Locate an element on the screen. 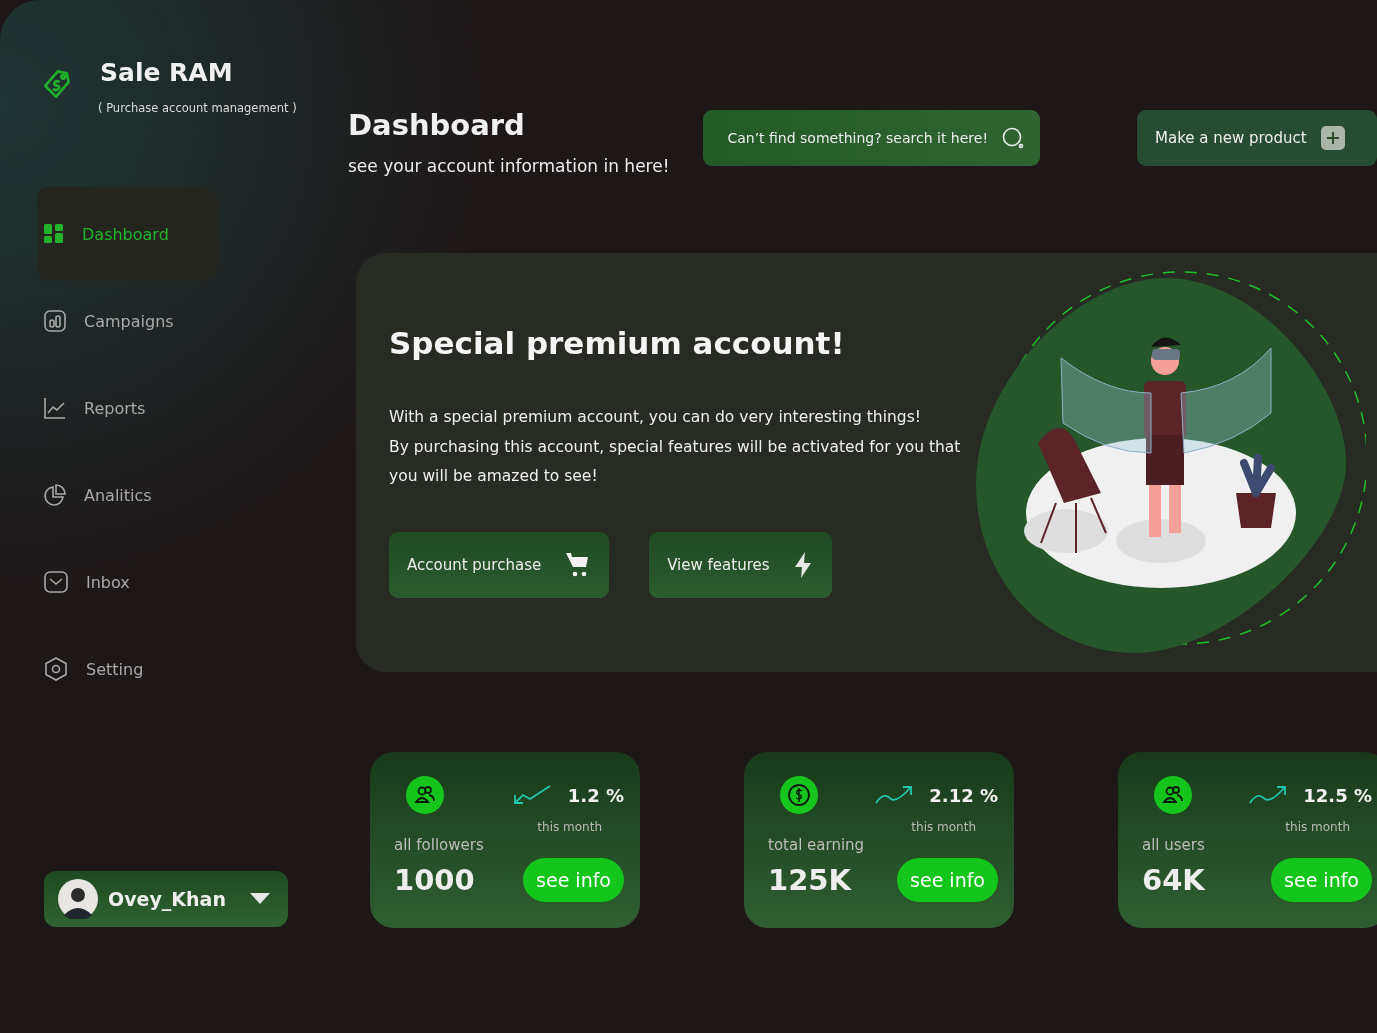 The height and width of the screenshot is (1033, 1377). app-tagline: ( Purchase account management ) is located at coordinates (197, 108).